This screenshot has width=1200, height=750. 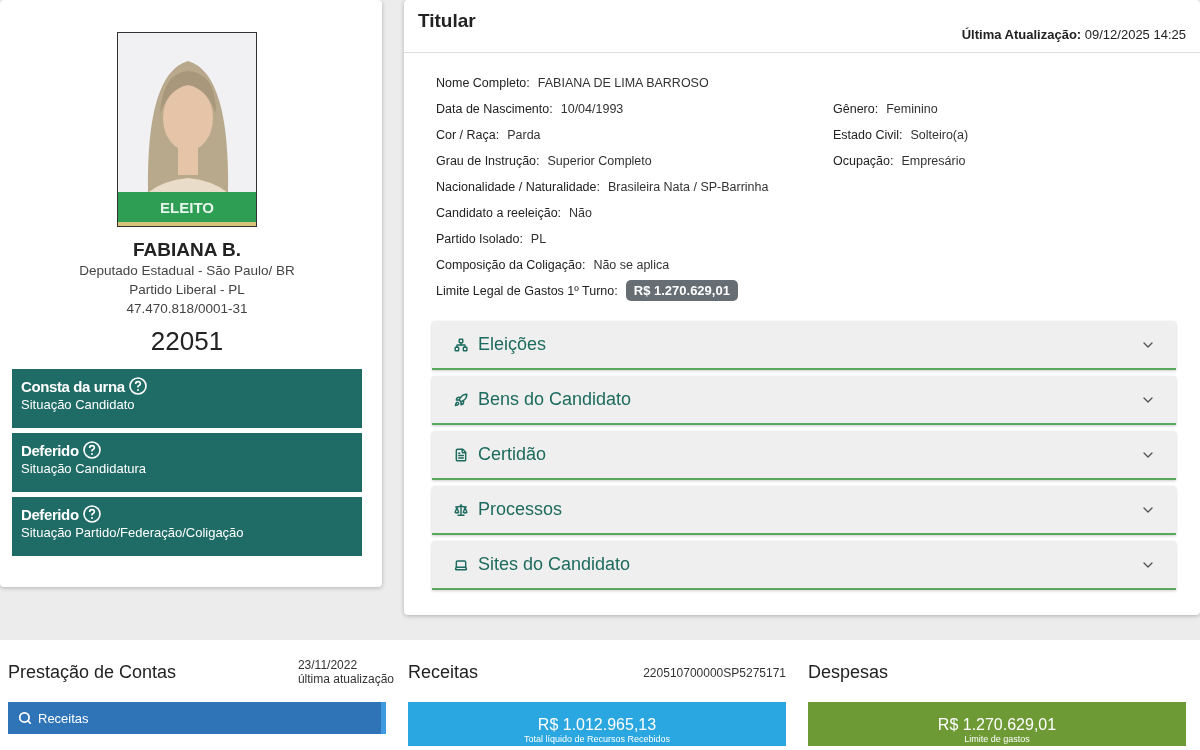 I want to click on accordion-header: Processos, so click(x=804, y=510).